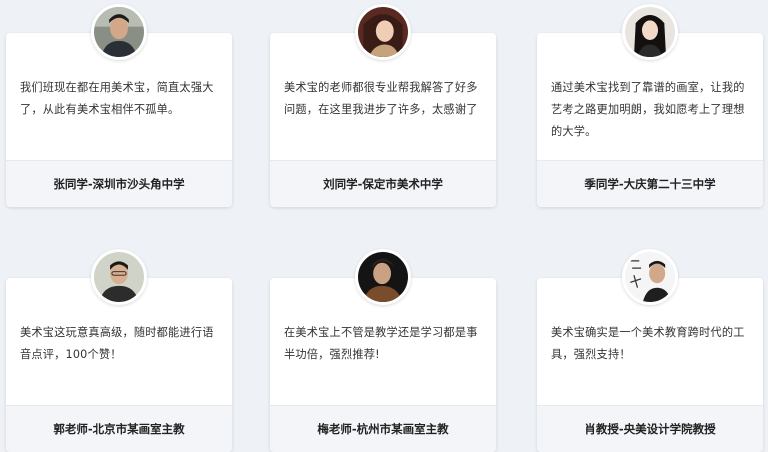 The image size is (768, 452). I want to click on testimonial-author: 梅老师-杭州市某画室主教, so click(383, 428).